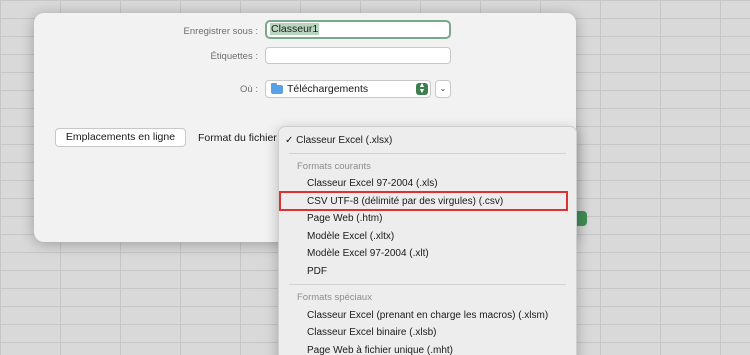 The image size is (750, 355). Describe the element at coordinates (350, 236) in the screenshot. I see `menu-item-xltx: Modèle Excel (.xltx)` at that location.